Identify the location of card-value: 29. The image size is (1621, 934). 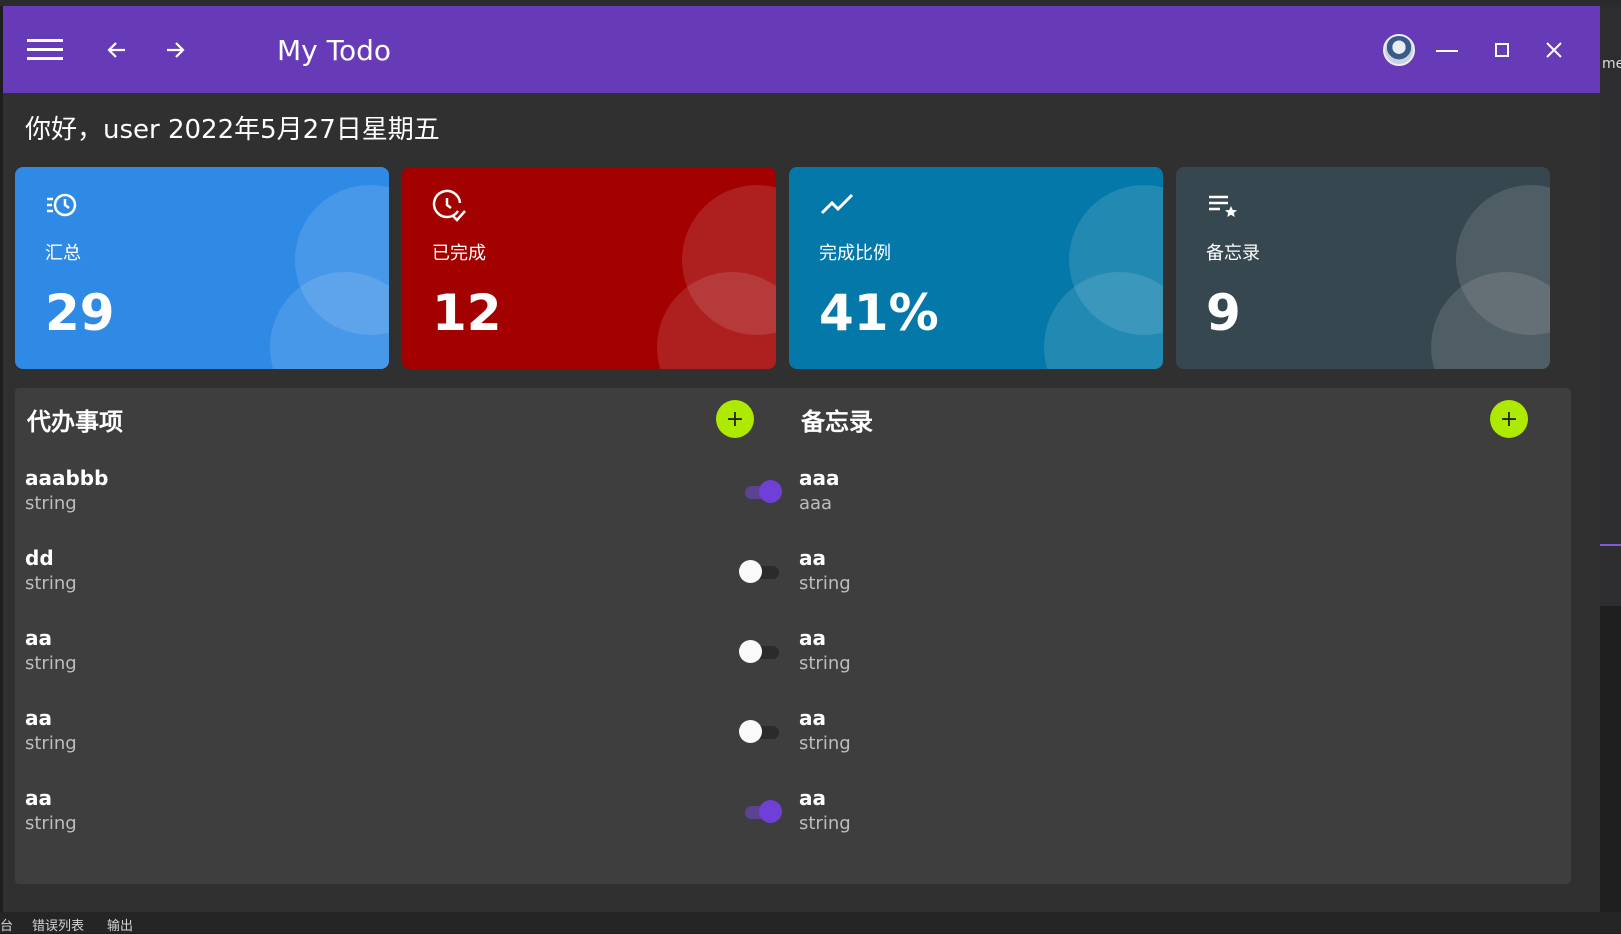
(80, 313).